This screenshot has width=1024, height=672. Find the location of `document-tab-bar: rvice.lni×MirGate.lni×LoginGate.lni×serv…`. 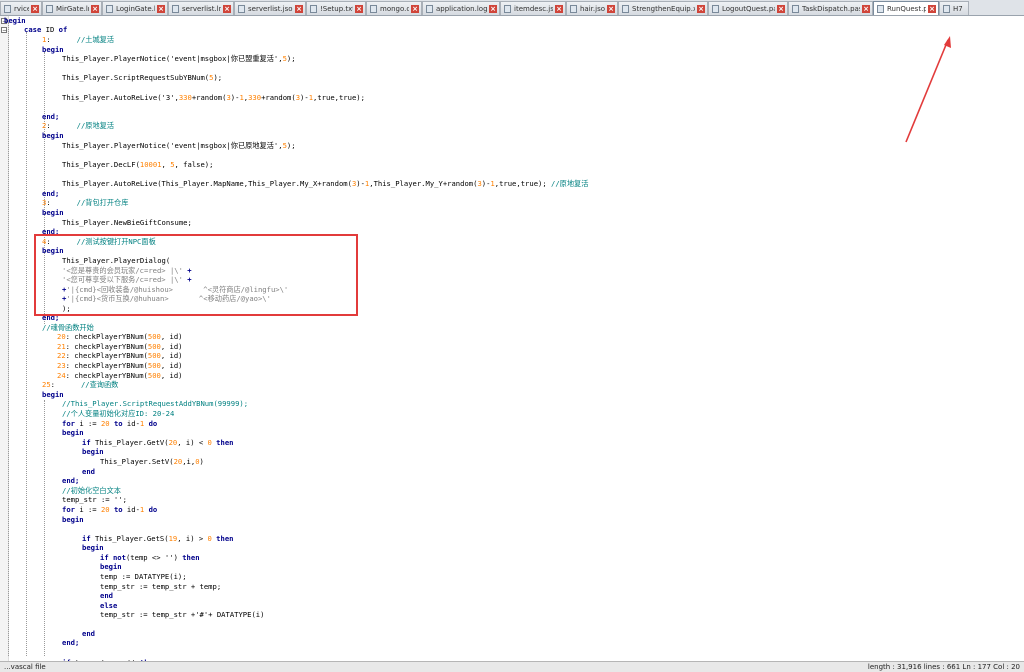

document-tab-bar: rvice.lni×MirGate.lni×LoginGate.lni×serv… is located at coordinates (512, 8).